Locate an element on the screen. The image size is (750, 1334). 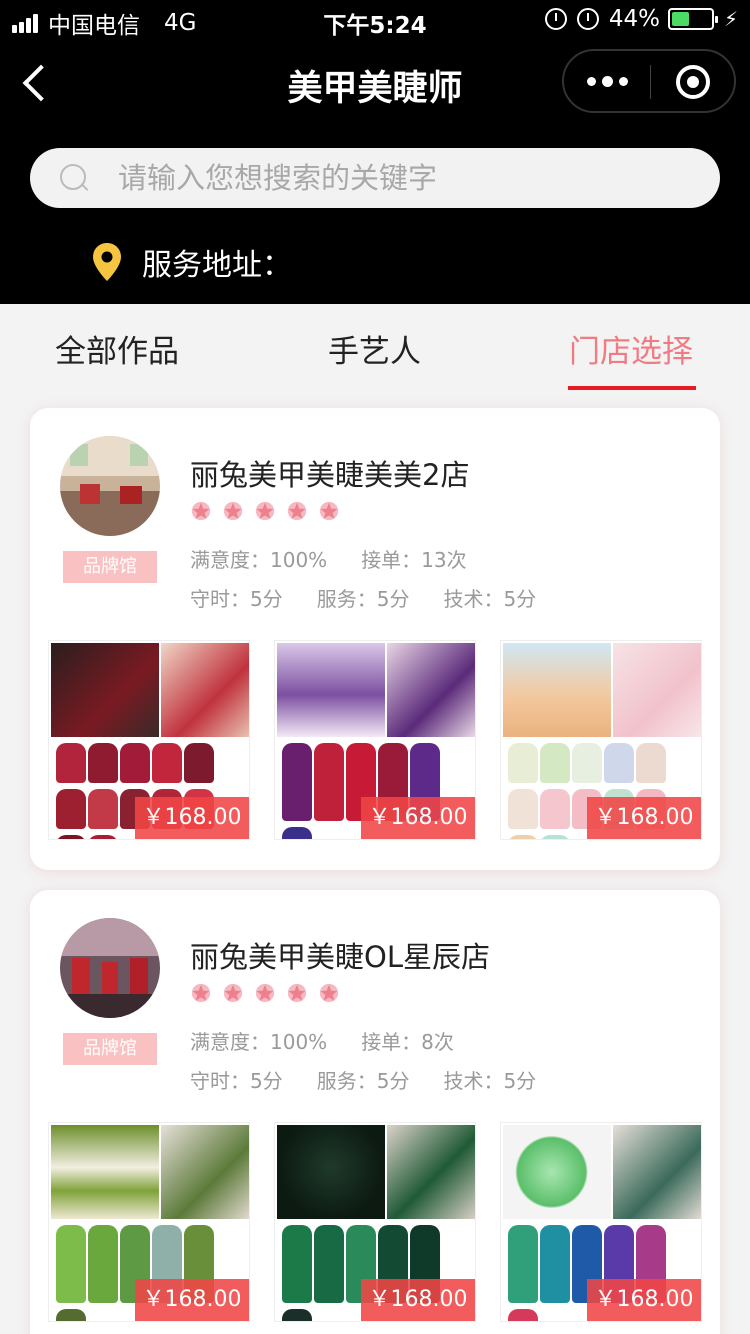
orders-stat: 接单：8次 is located at coordinates (407, 1042).